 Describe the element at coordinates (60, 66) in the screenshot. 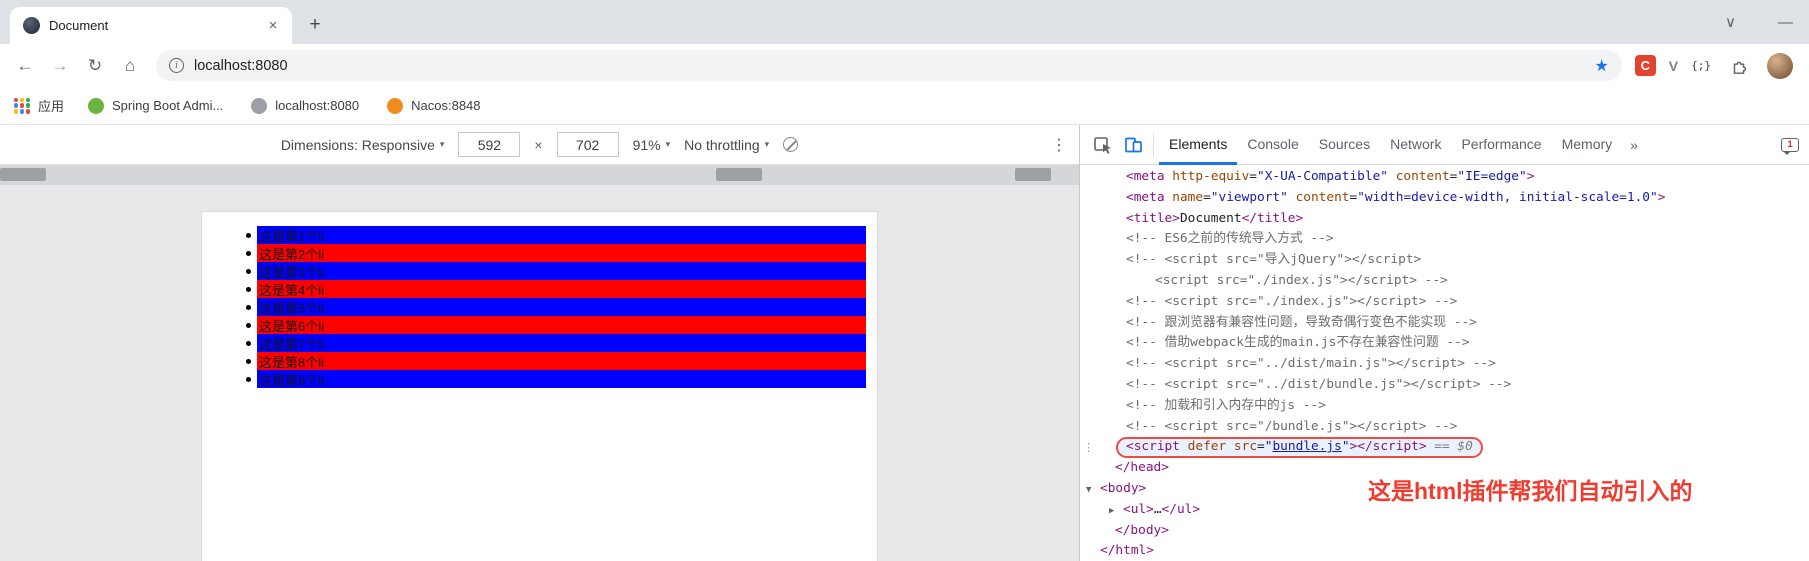

I see `forward-icon: →` at that location.